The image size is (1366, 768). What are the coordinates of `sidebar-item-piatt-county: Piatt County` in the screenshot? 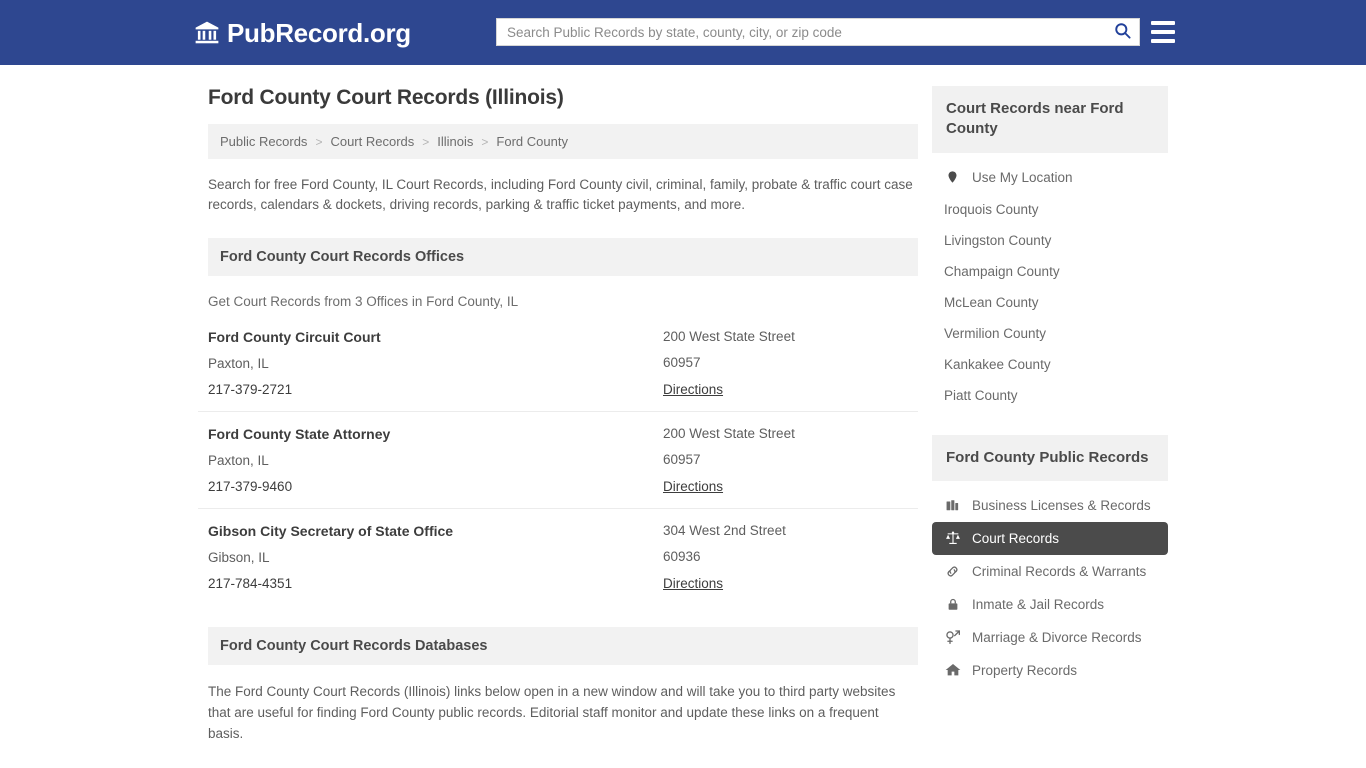 It's located at (1050, 395).